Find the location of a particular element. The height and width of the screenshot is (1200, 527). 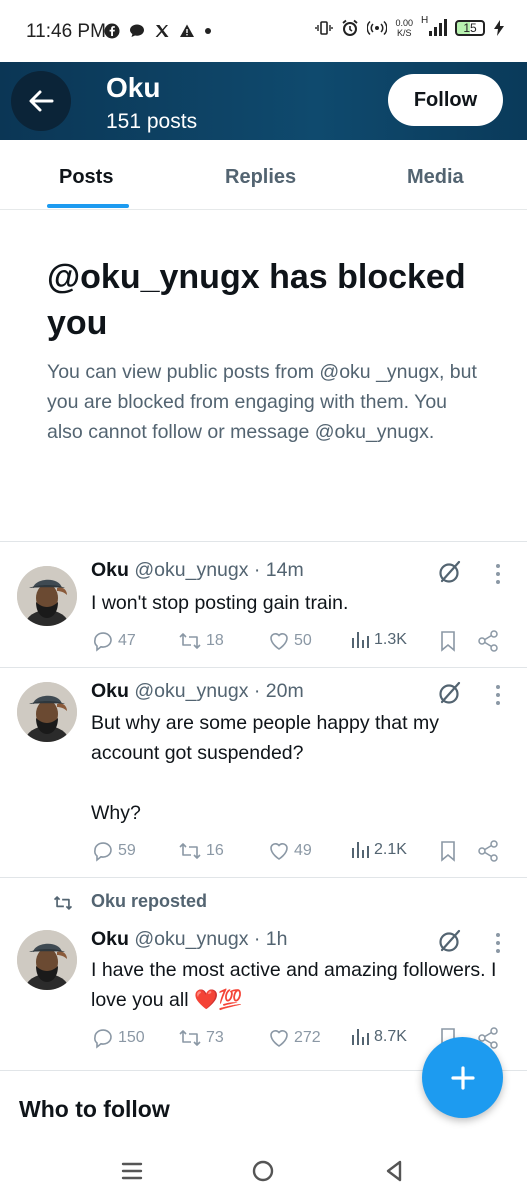

system-icons: 0.00 K/S H 15 is located at coordinates (410, 26).